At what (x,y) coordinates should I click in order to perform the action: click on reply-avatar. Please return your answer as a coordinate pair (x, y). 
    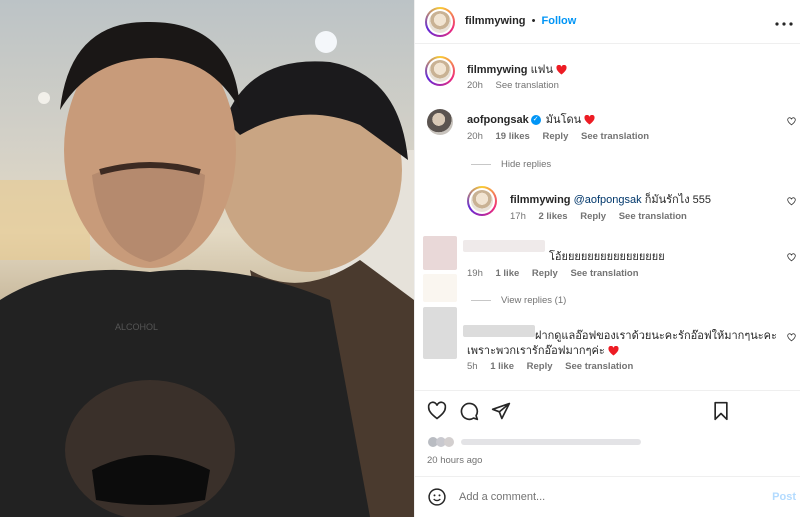
    Looking at the image, I should click on (482, 201).